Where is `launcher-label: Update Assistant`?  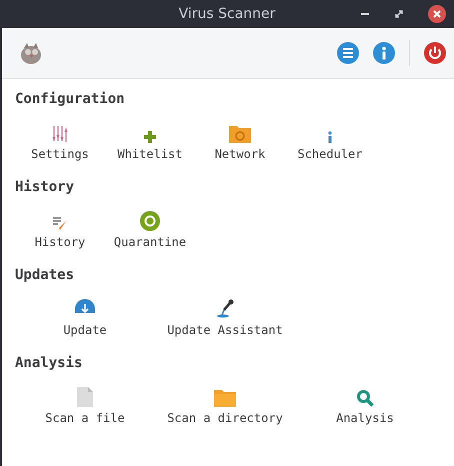 launcher-label: Update Assistant is located at coordinates (225, 330).